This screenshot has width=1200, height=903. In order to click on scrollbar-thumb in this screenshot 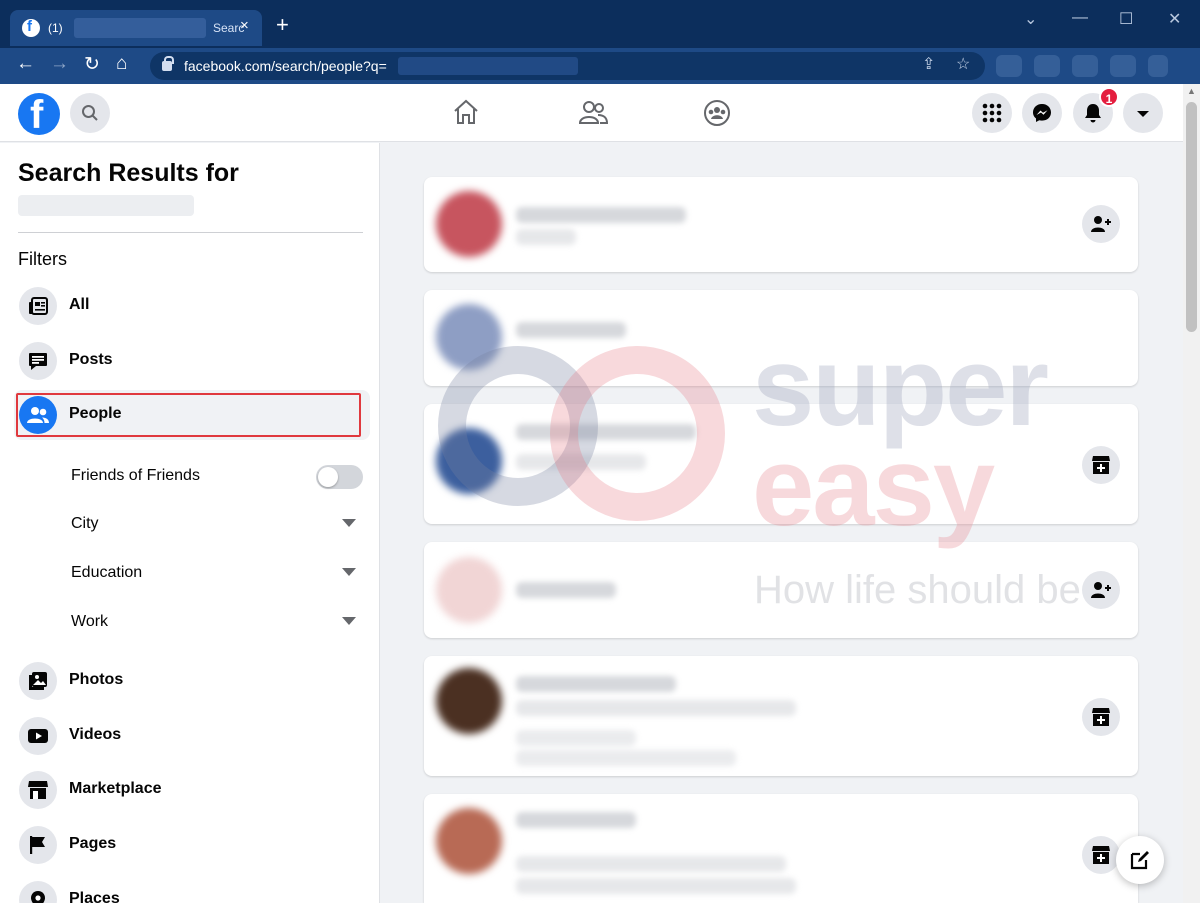, I will do `click(1191, 217)`.